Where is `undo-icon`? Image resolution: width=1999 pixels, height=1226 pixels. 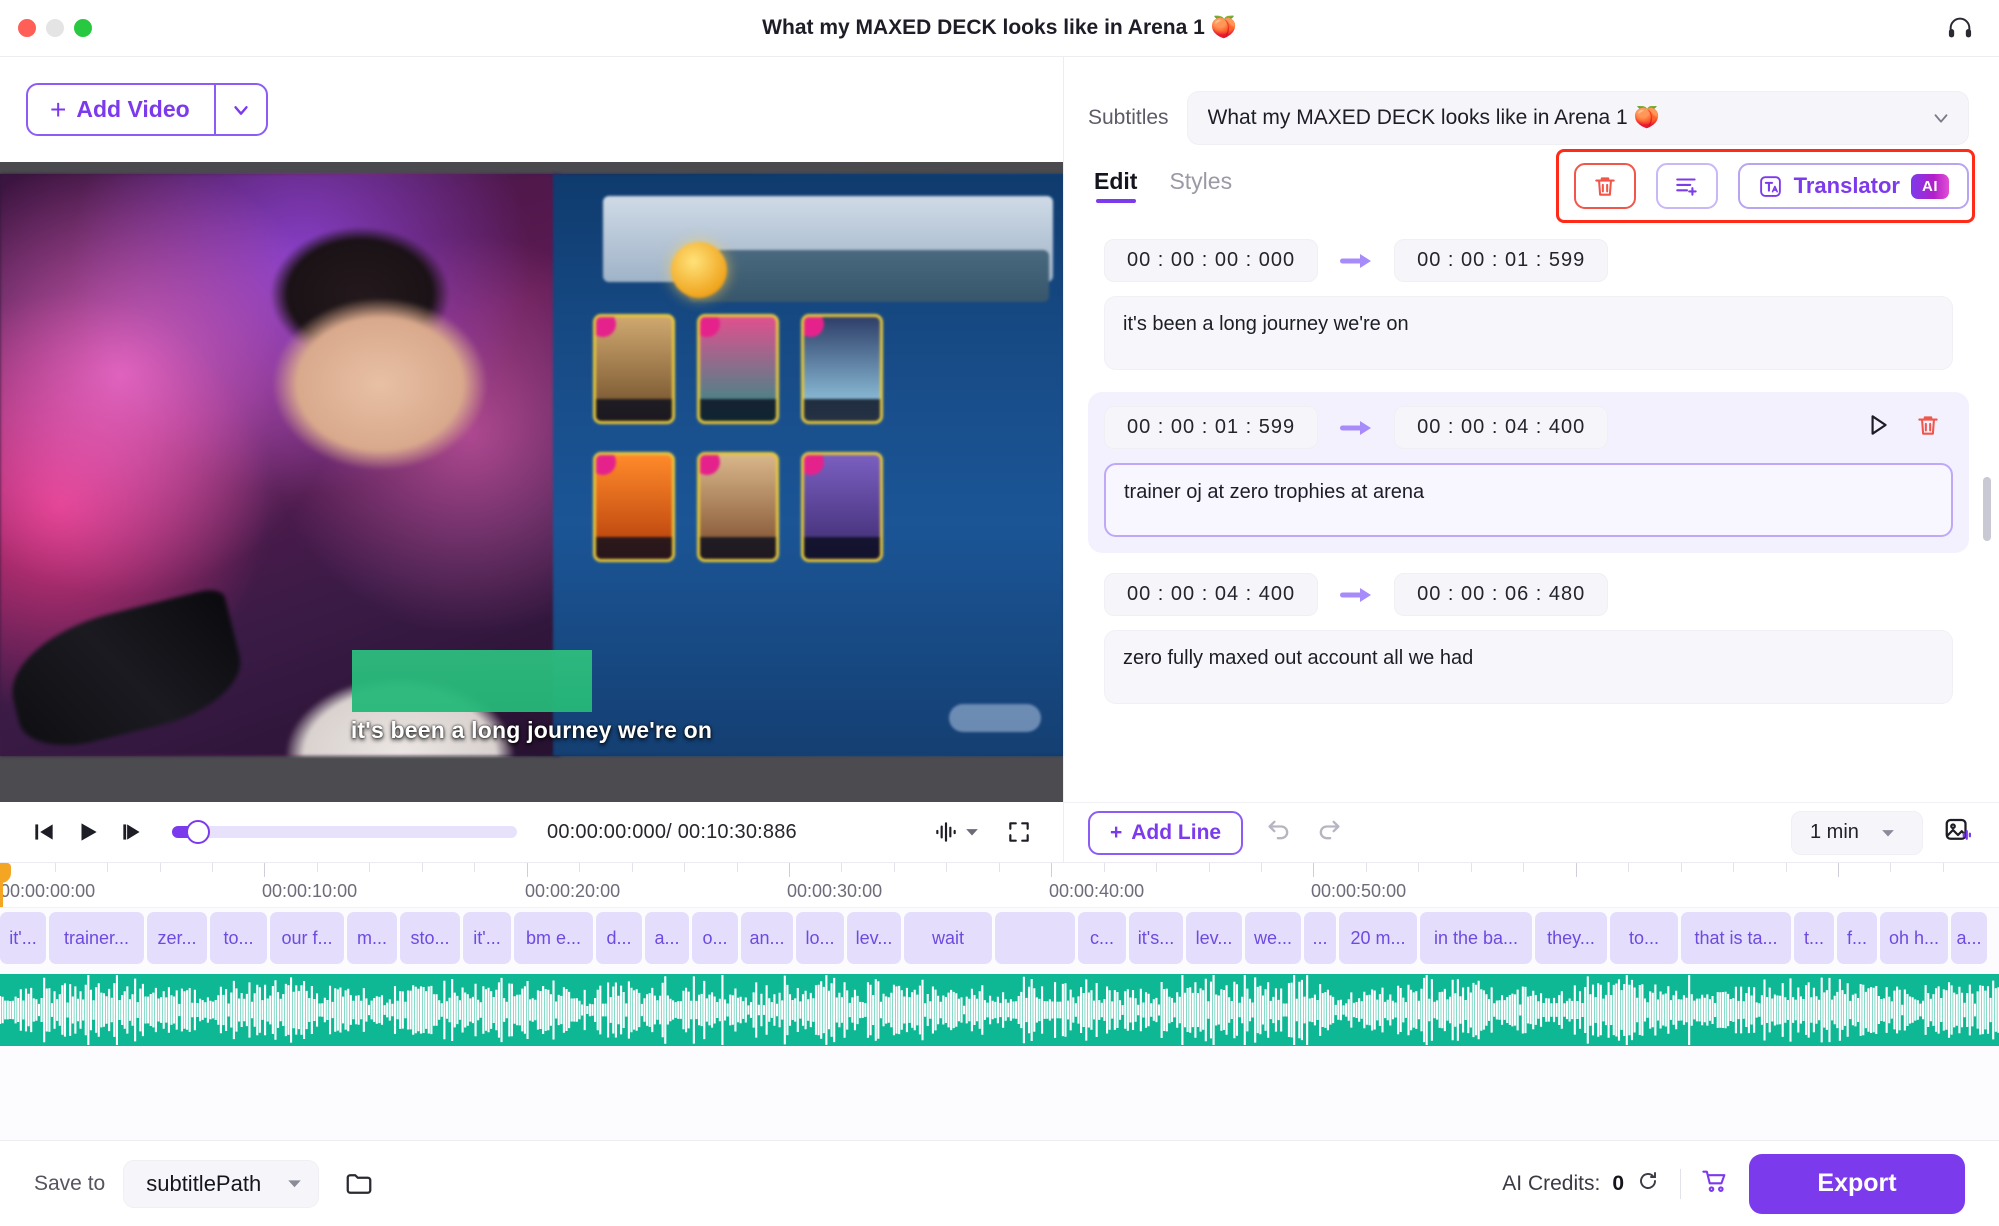
undo-icon is located at coordinates (1279, 832).